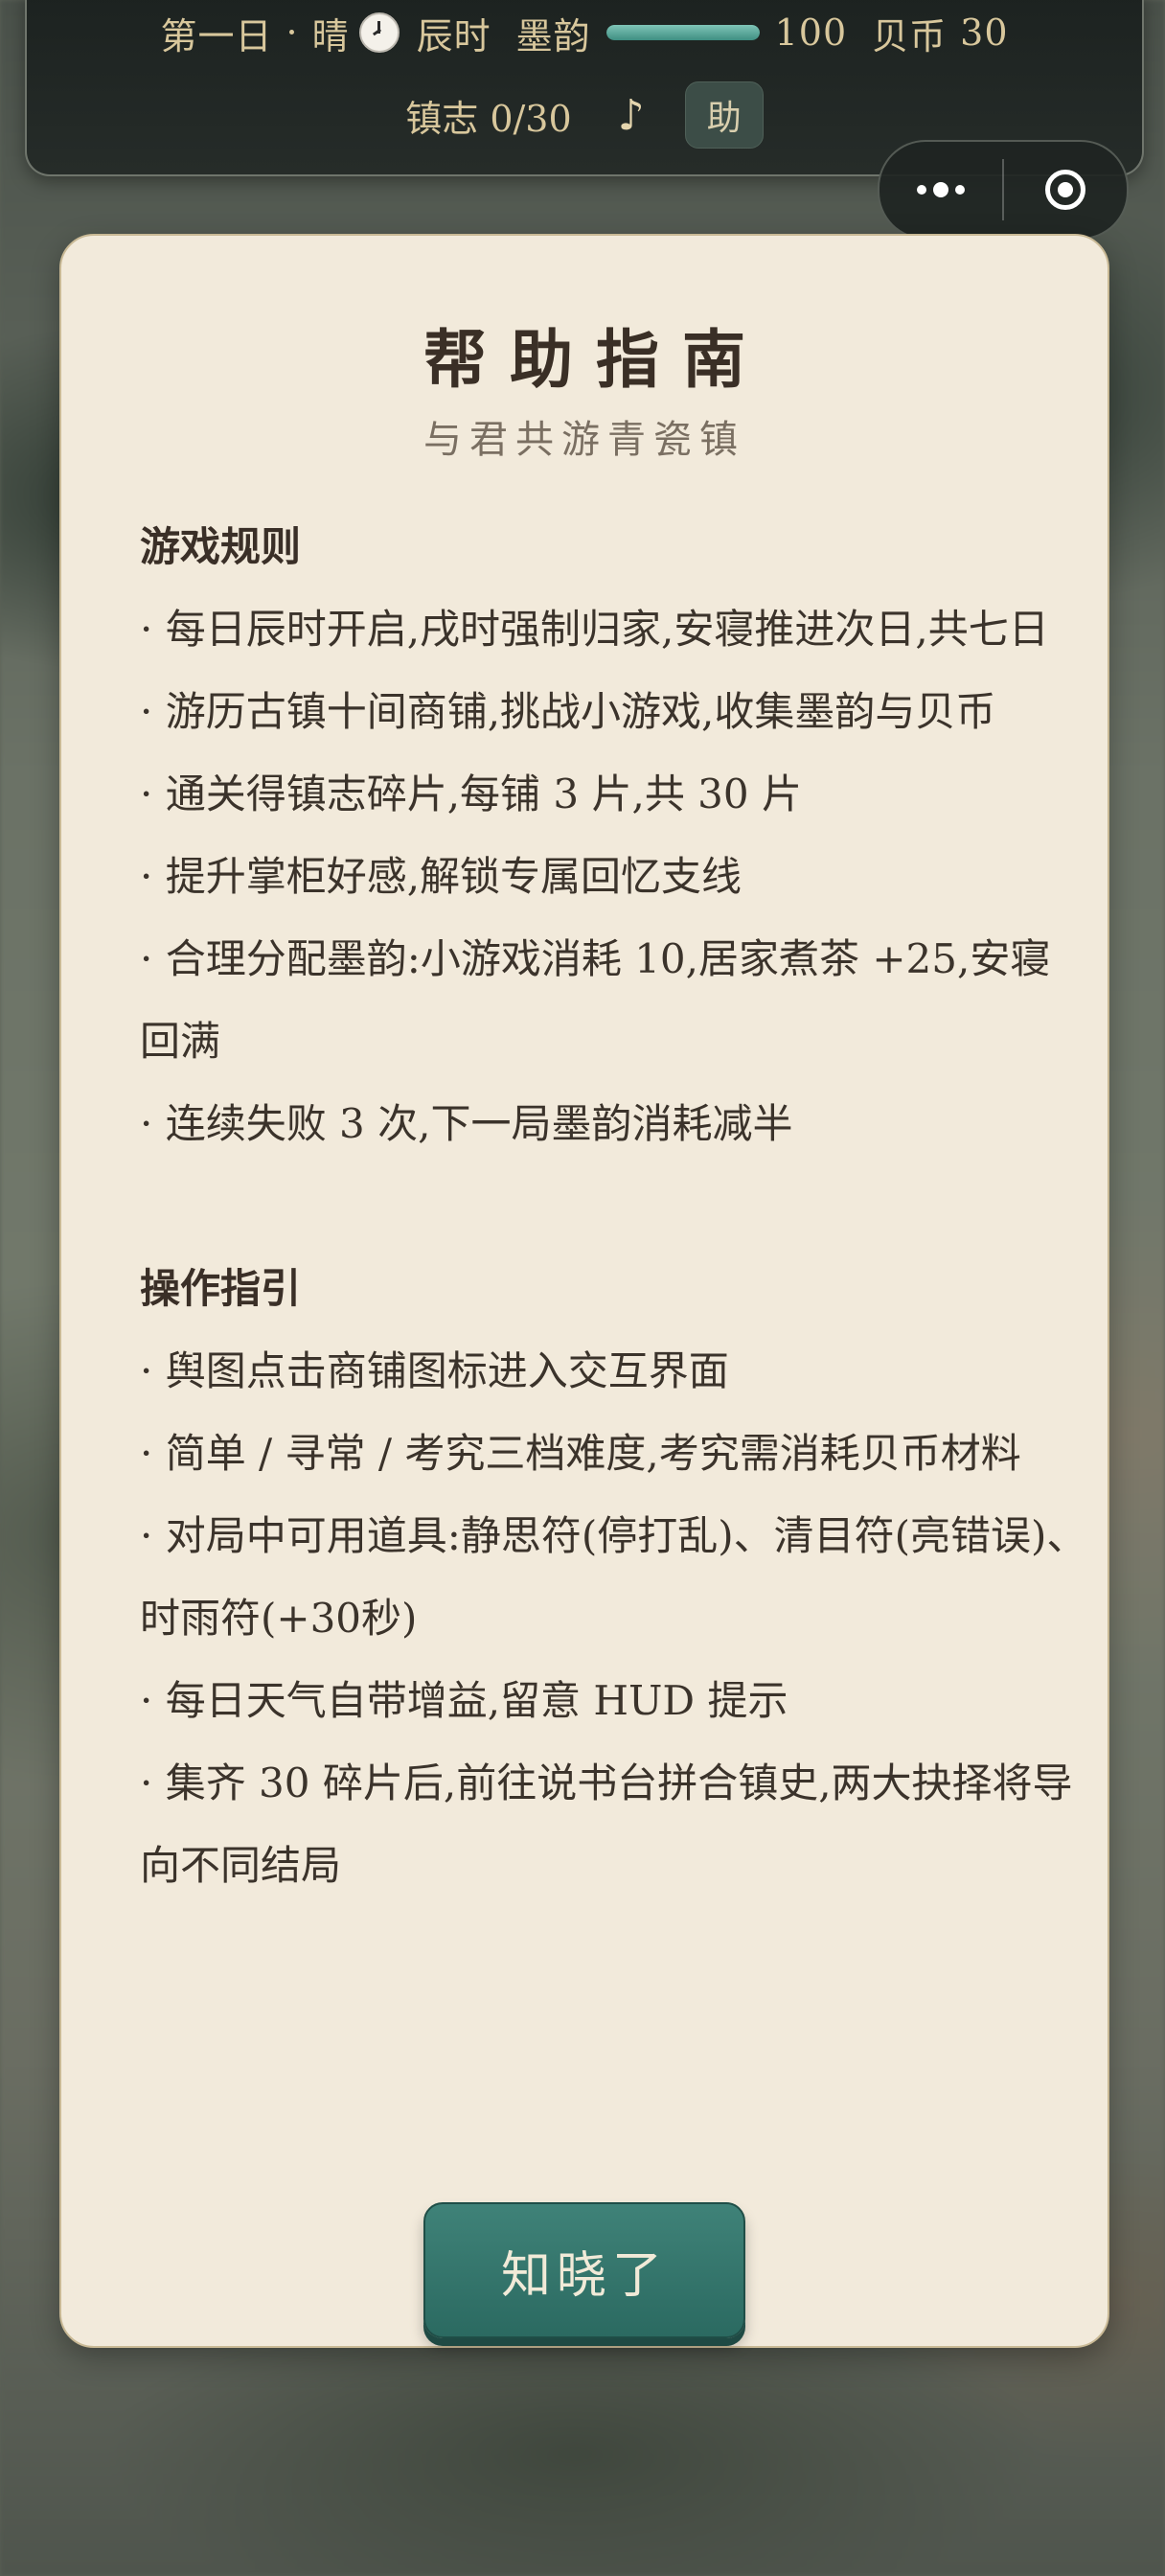 The height and width of the screenshot is (2576, 1165). Describe the element at coordinates (595, 359) in the screenshot. I see `panel-title: 帮助指南` at that location.